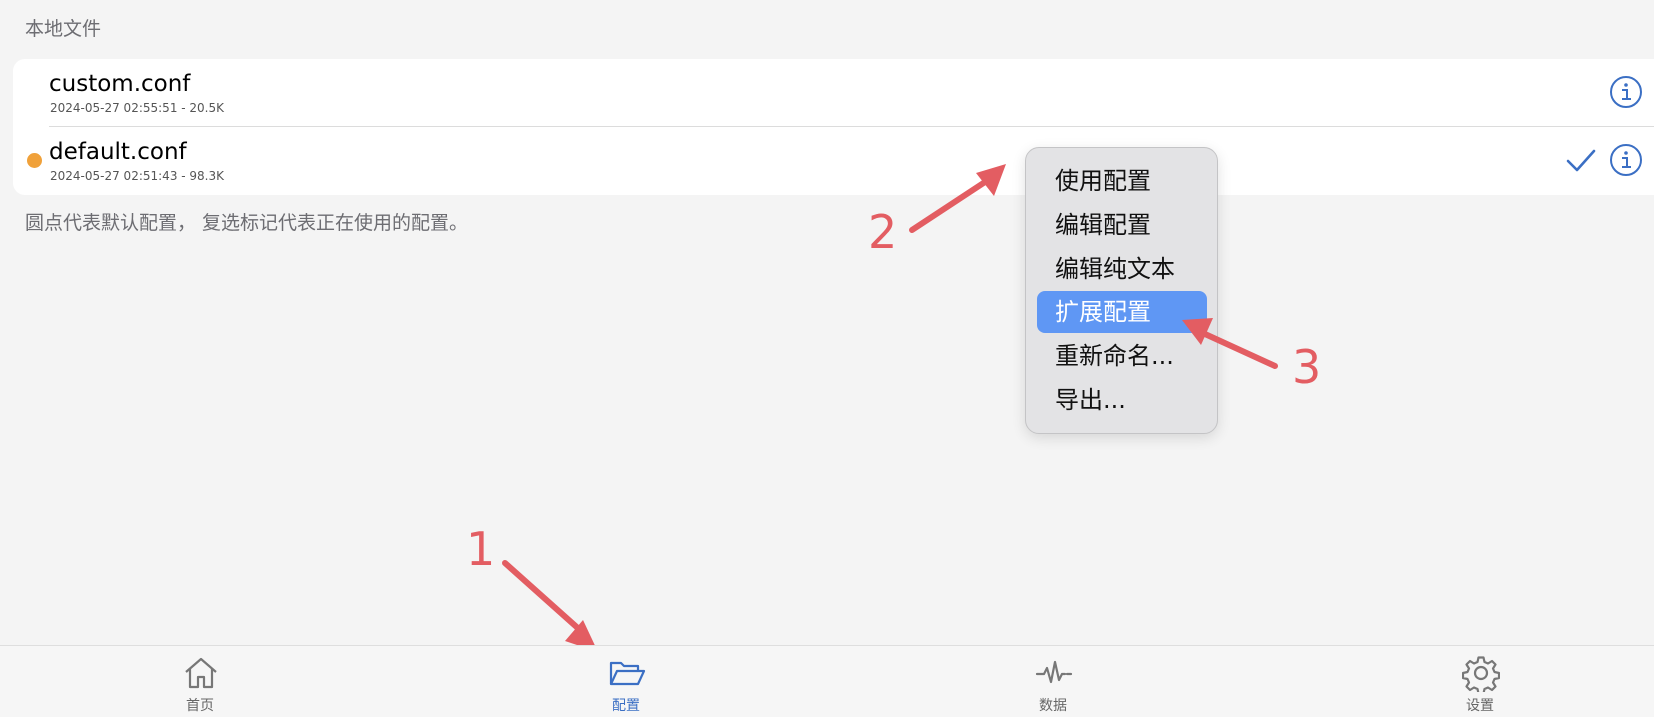 The width and height of the screenshot is (1654, 717). I want to click on tab-label: 配置, so click(626, 706).